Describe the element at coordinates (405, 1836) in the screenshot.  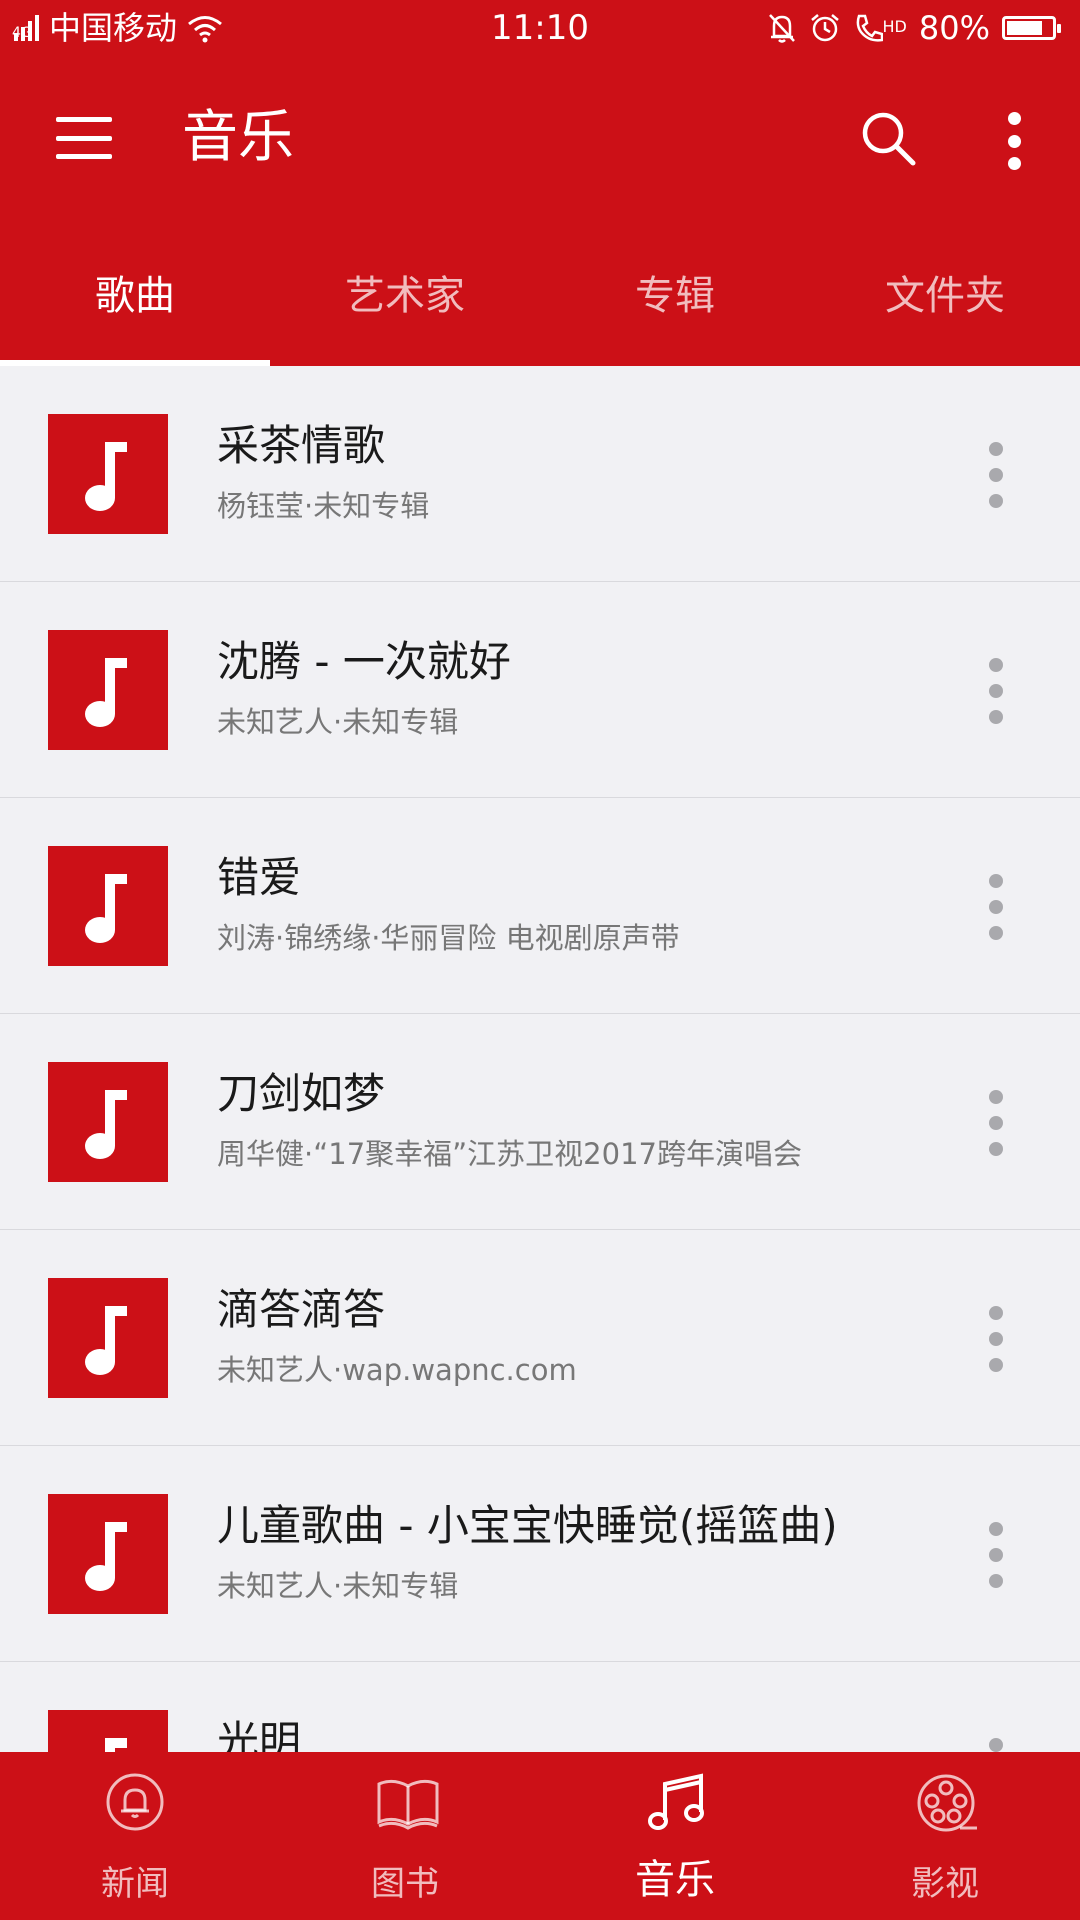
I see `nav-books: 图书` at that location.